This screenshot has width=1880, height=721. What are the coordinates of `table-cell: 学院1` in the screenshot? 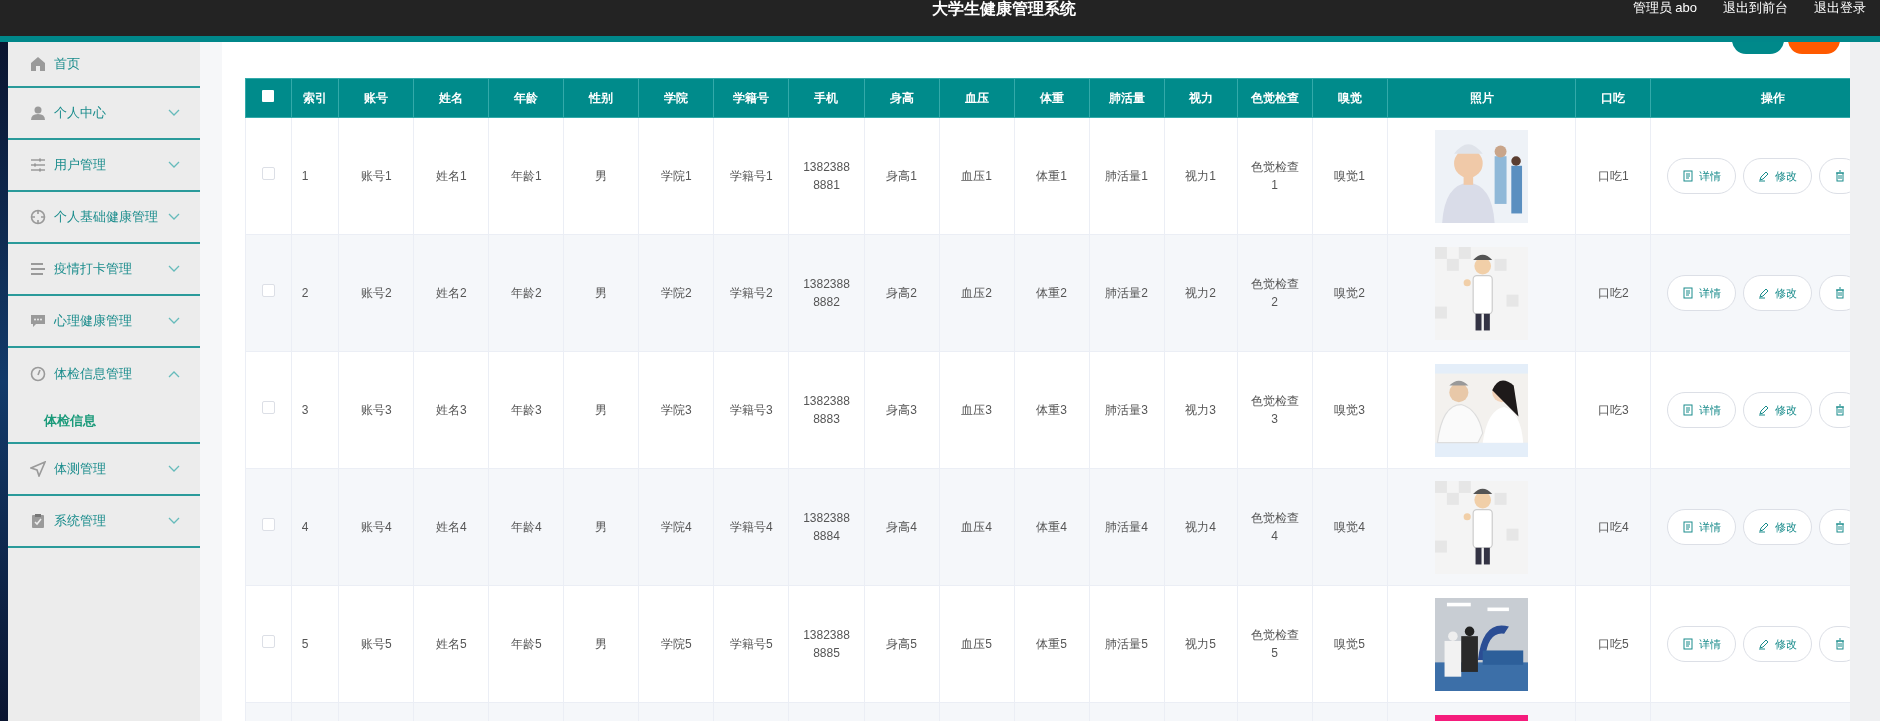 It's located at (676, 176).